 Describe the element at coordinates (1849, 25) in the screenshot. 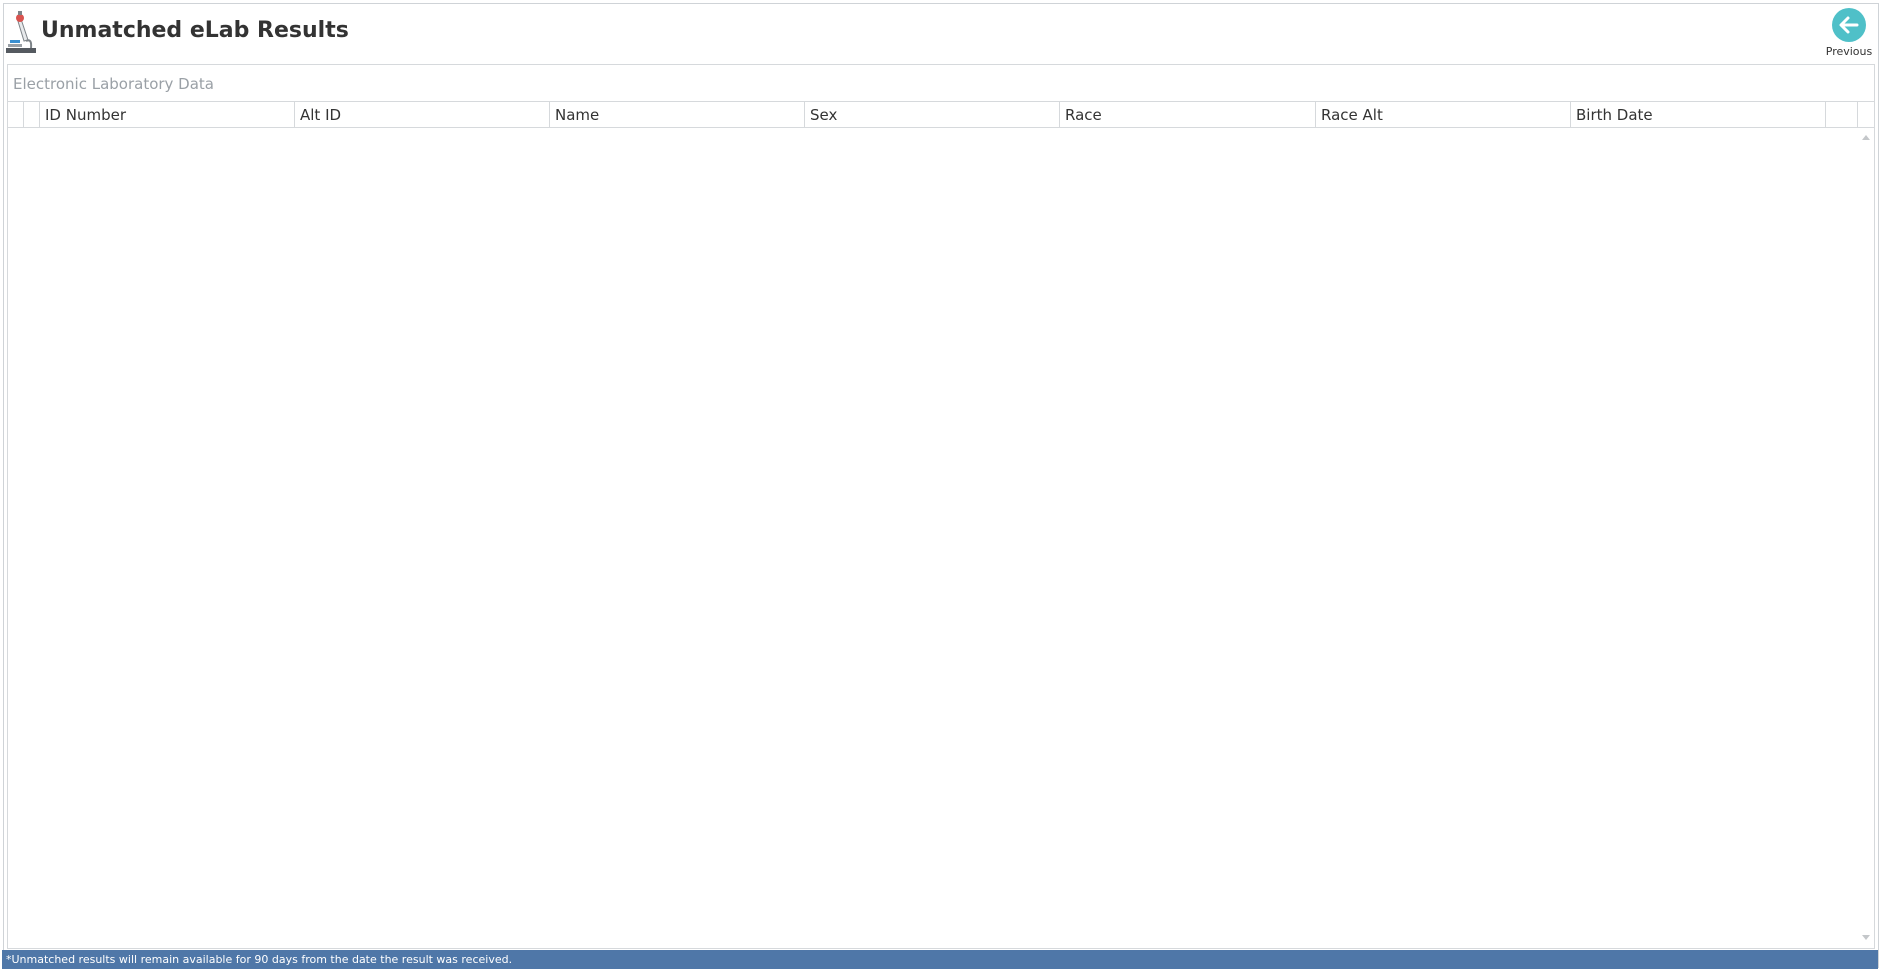

I see `arrow-left-icon` at that location.